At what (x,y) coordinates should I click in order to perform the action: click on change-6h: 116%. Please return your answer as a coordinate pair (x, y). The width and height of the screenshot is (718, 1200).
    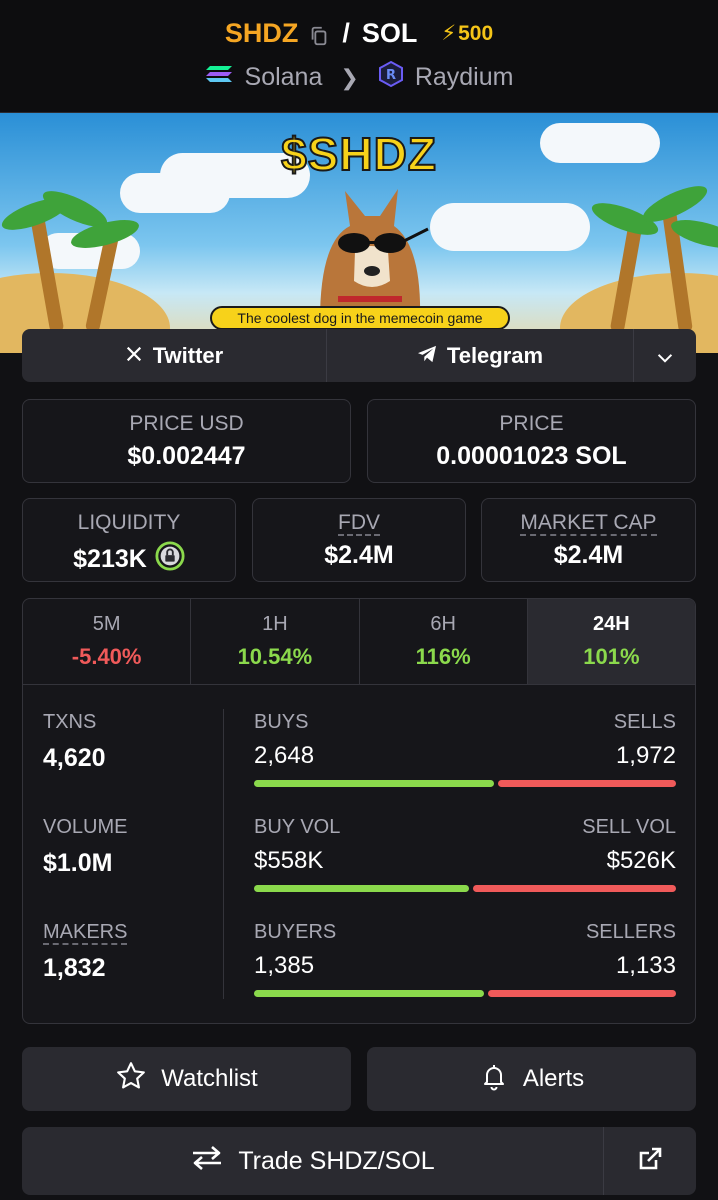
    Looking at the image, I should click on (443, 656).